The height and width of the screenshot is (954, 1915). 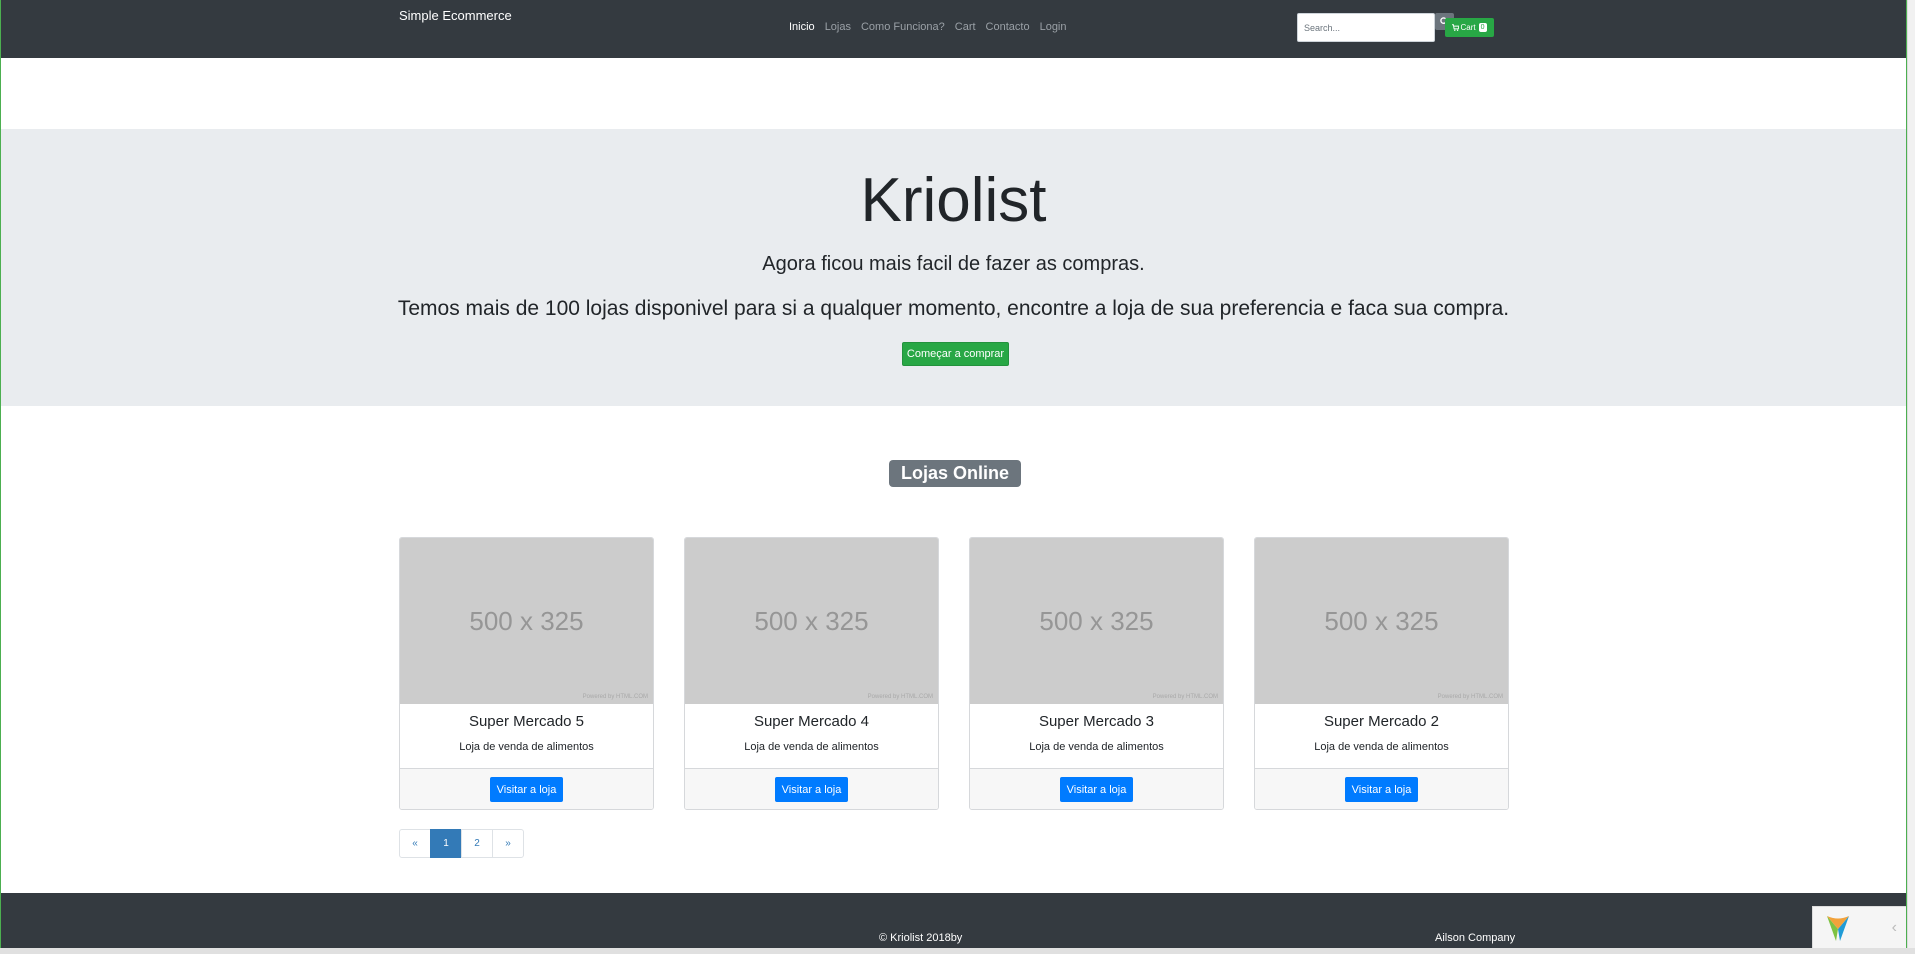 What do you see at coordinates (811, 721) in the screenshot?
I see `store-title: Super Mercado 4` at bounding box center [811, 721].